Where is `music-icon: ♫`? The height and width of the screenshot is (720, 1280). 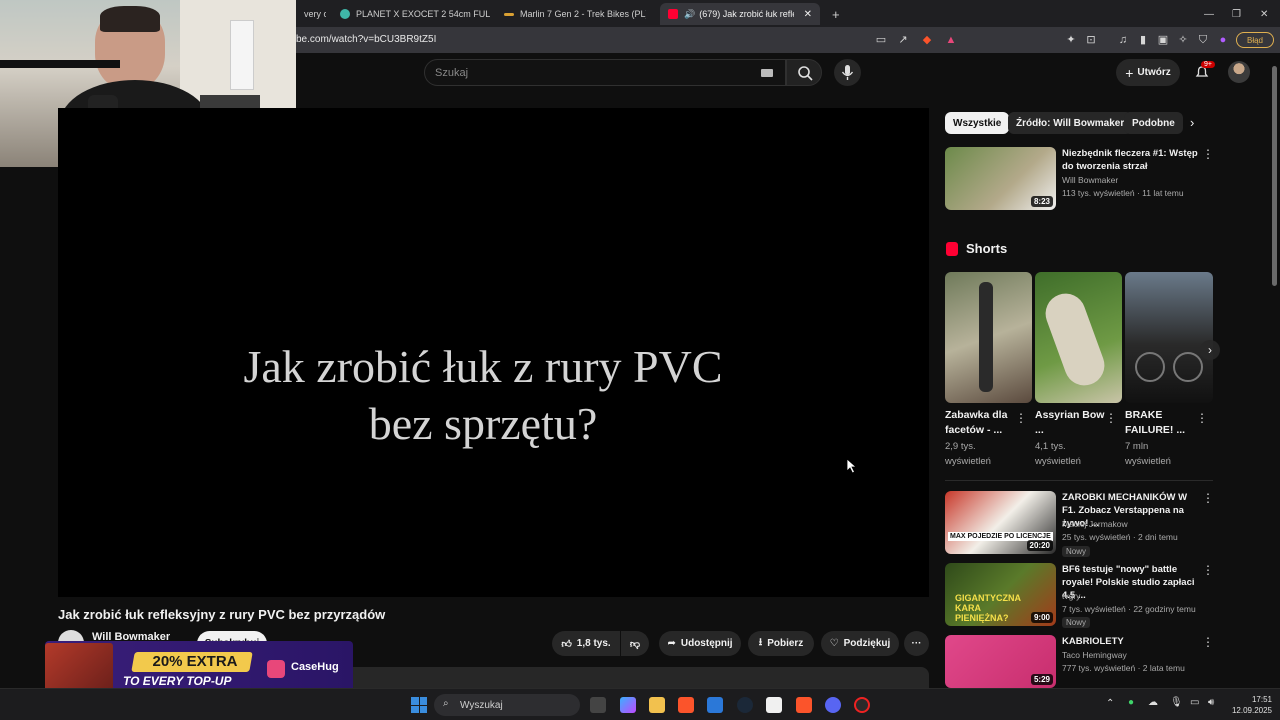
music-icon: ♫ is located at coordinates (1123, 40).